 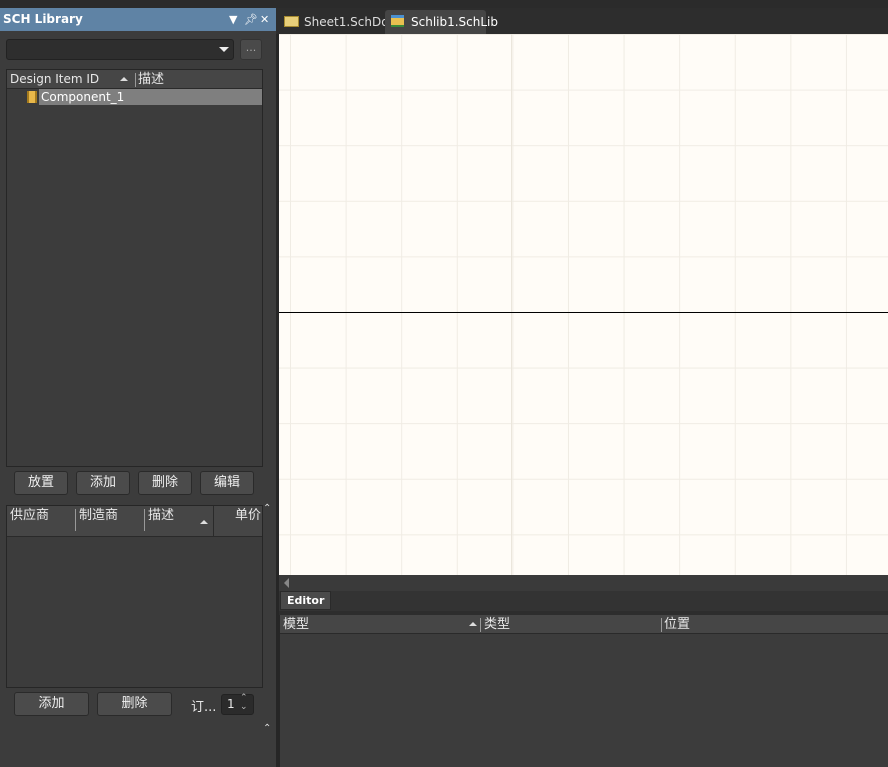 I want to click on tab-editor: Editor, so click(x=306, y=600).